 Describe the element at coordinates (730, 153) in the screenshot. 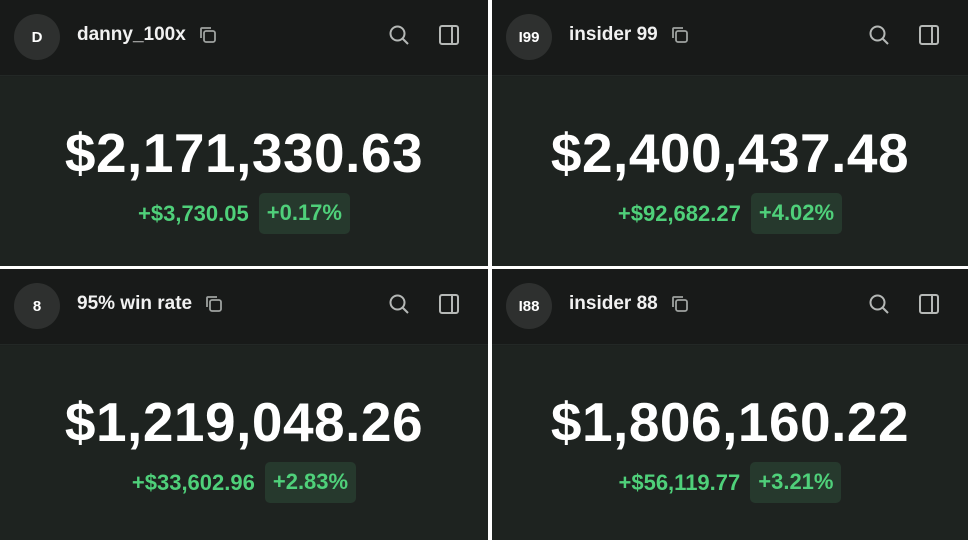

I see `balance-value: $2,400,437.48` at that location.